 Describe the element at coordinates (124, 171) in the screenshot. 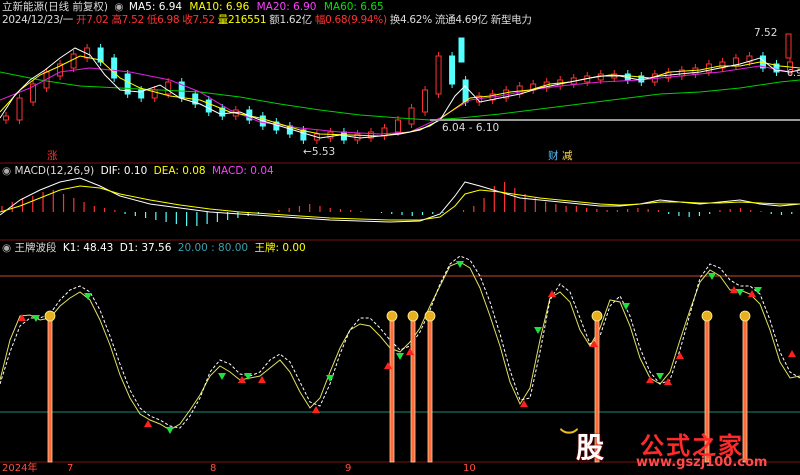

I see `macd-dif: DIF: 0.10` at that location.